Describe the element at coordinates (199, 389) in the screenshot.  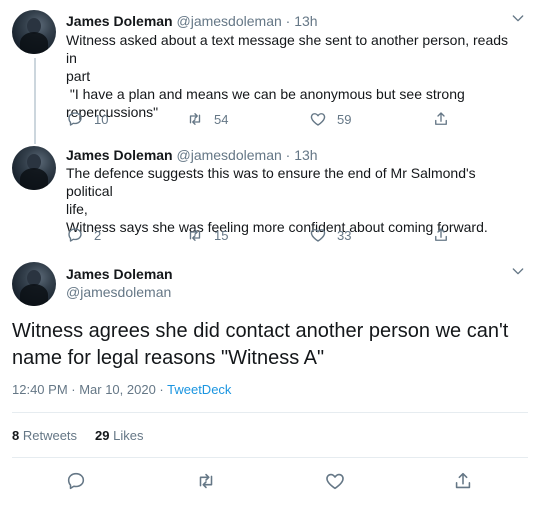
I see `tweet-source-link: TweetDeck` at that location.